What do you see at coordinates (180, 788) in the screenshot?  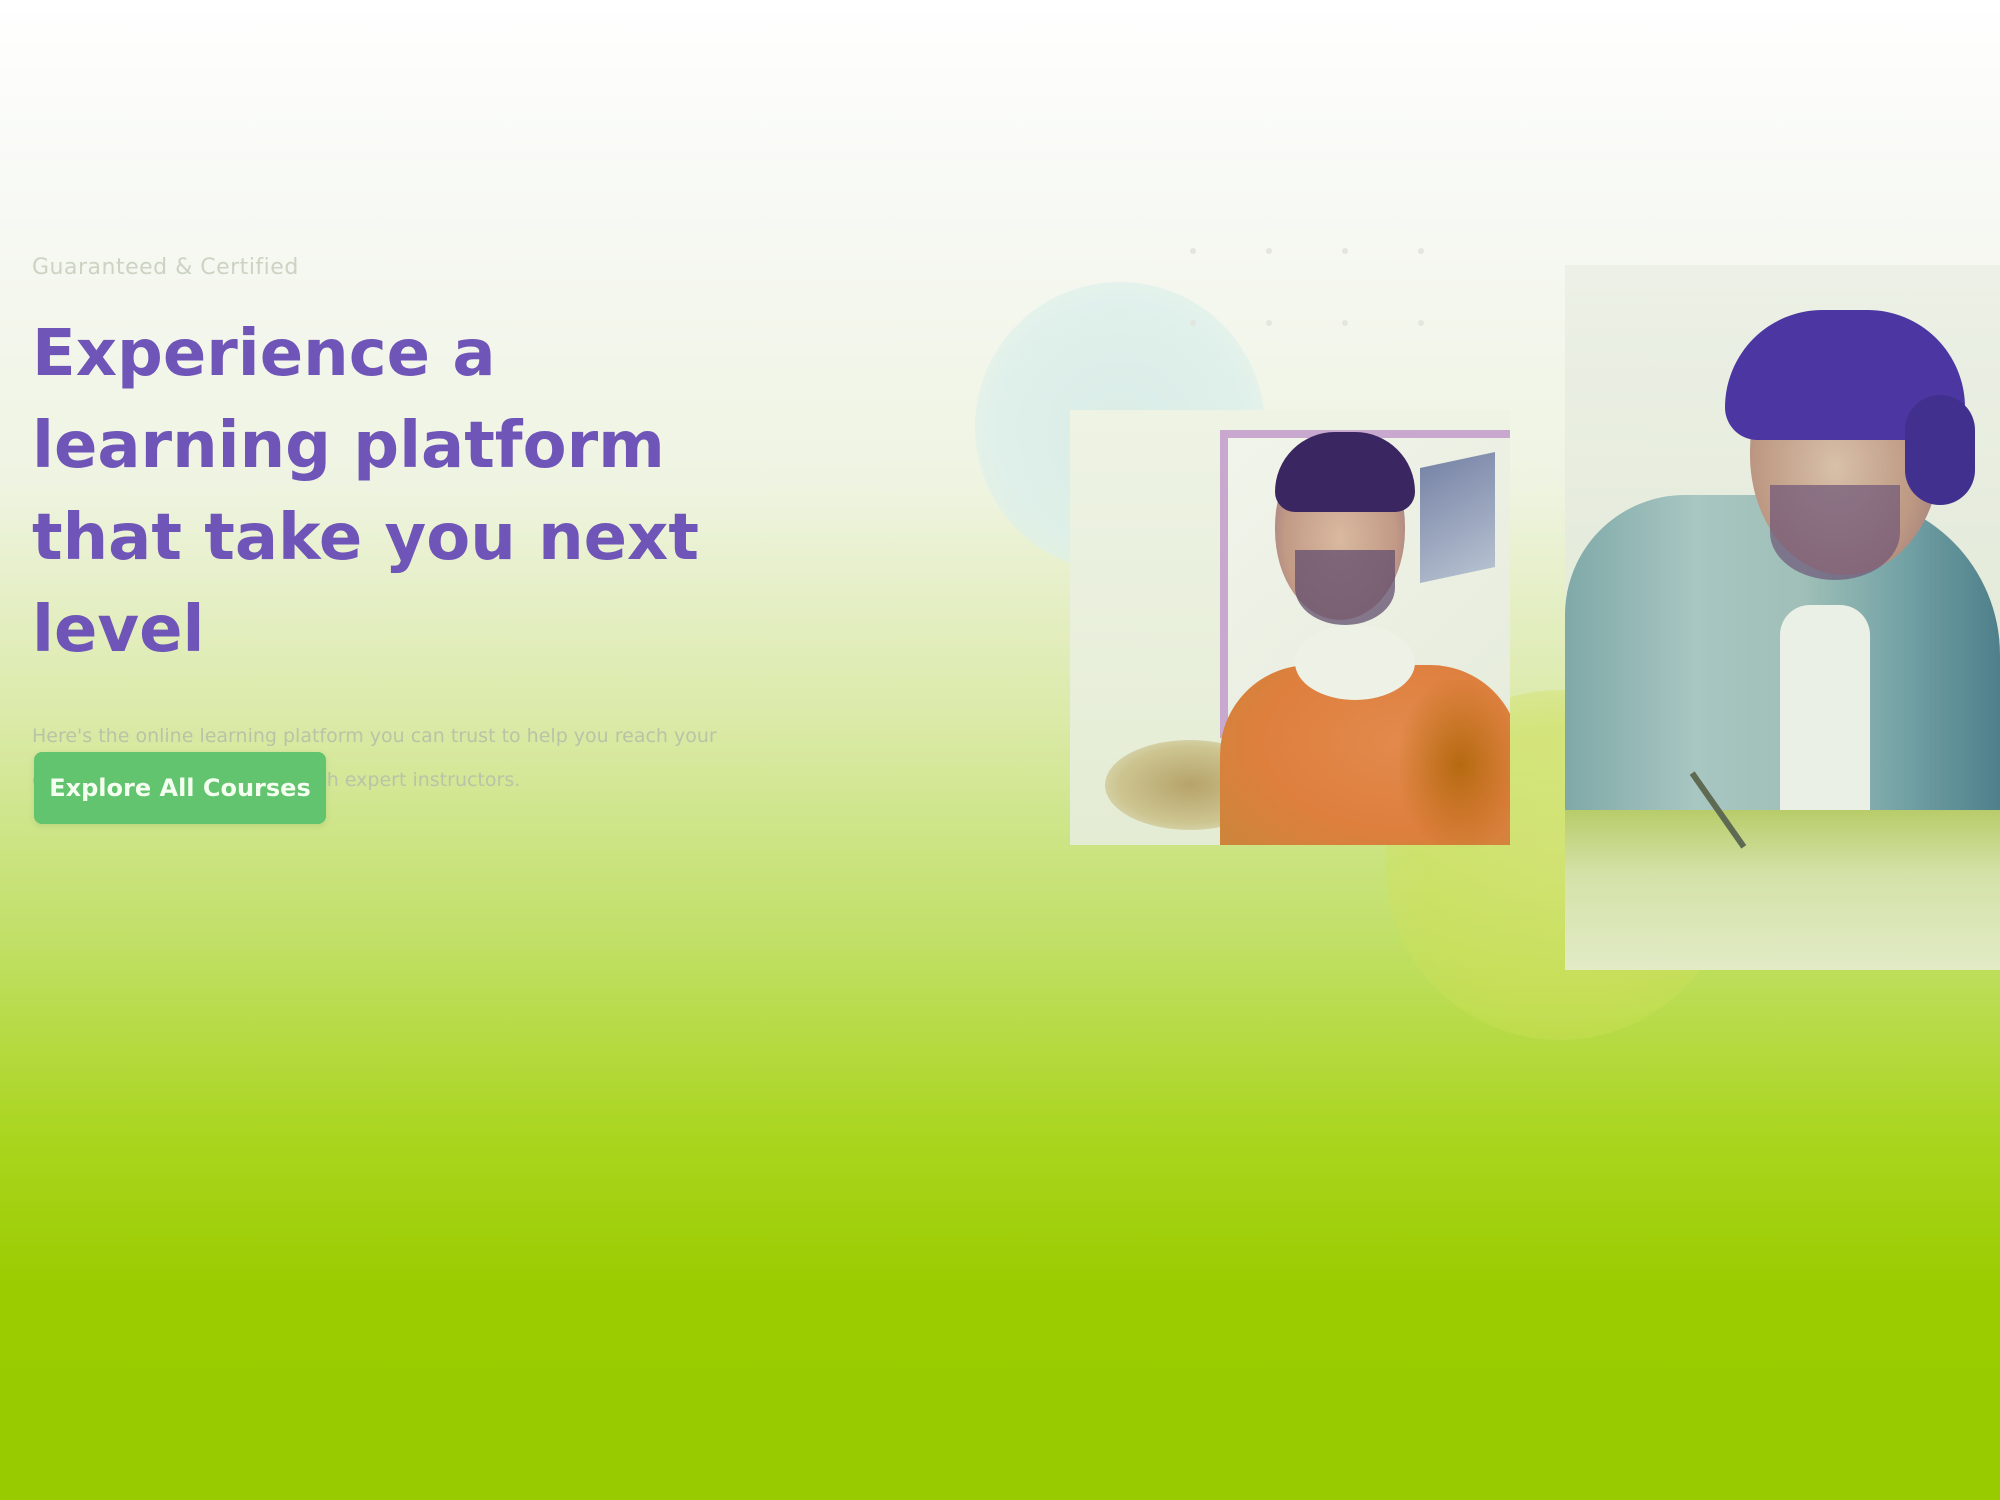 I see `explore-courses-button: Explore All Courses` at bounding box center [180, 788].